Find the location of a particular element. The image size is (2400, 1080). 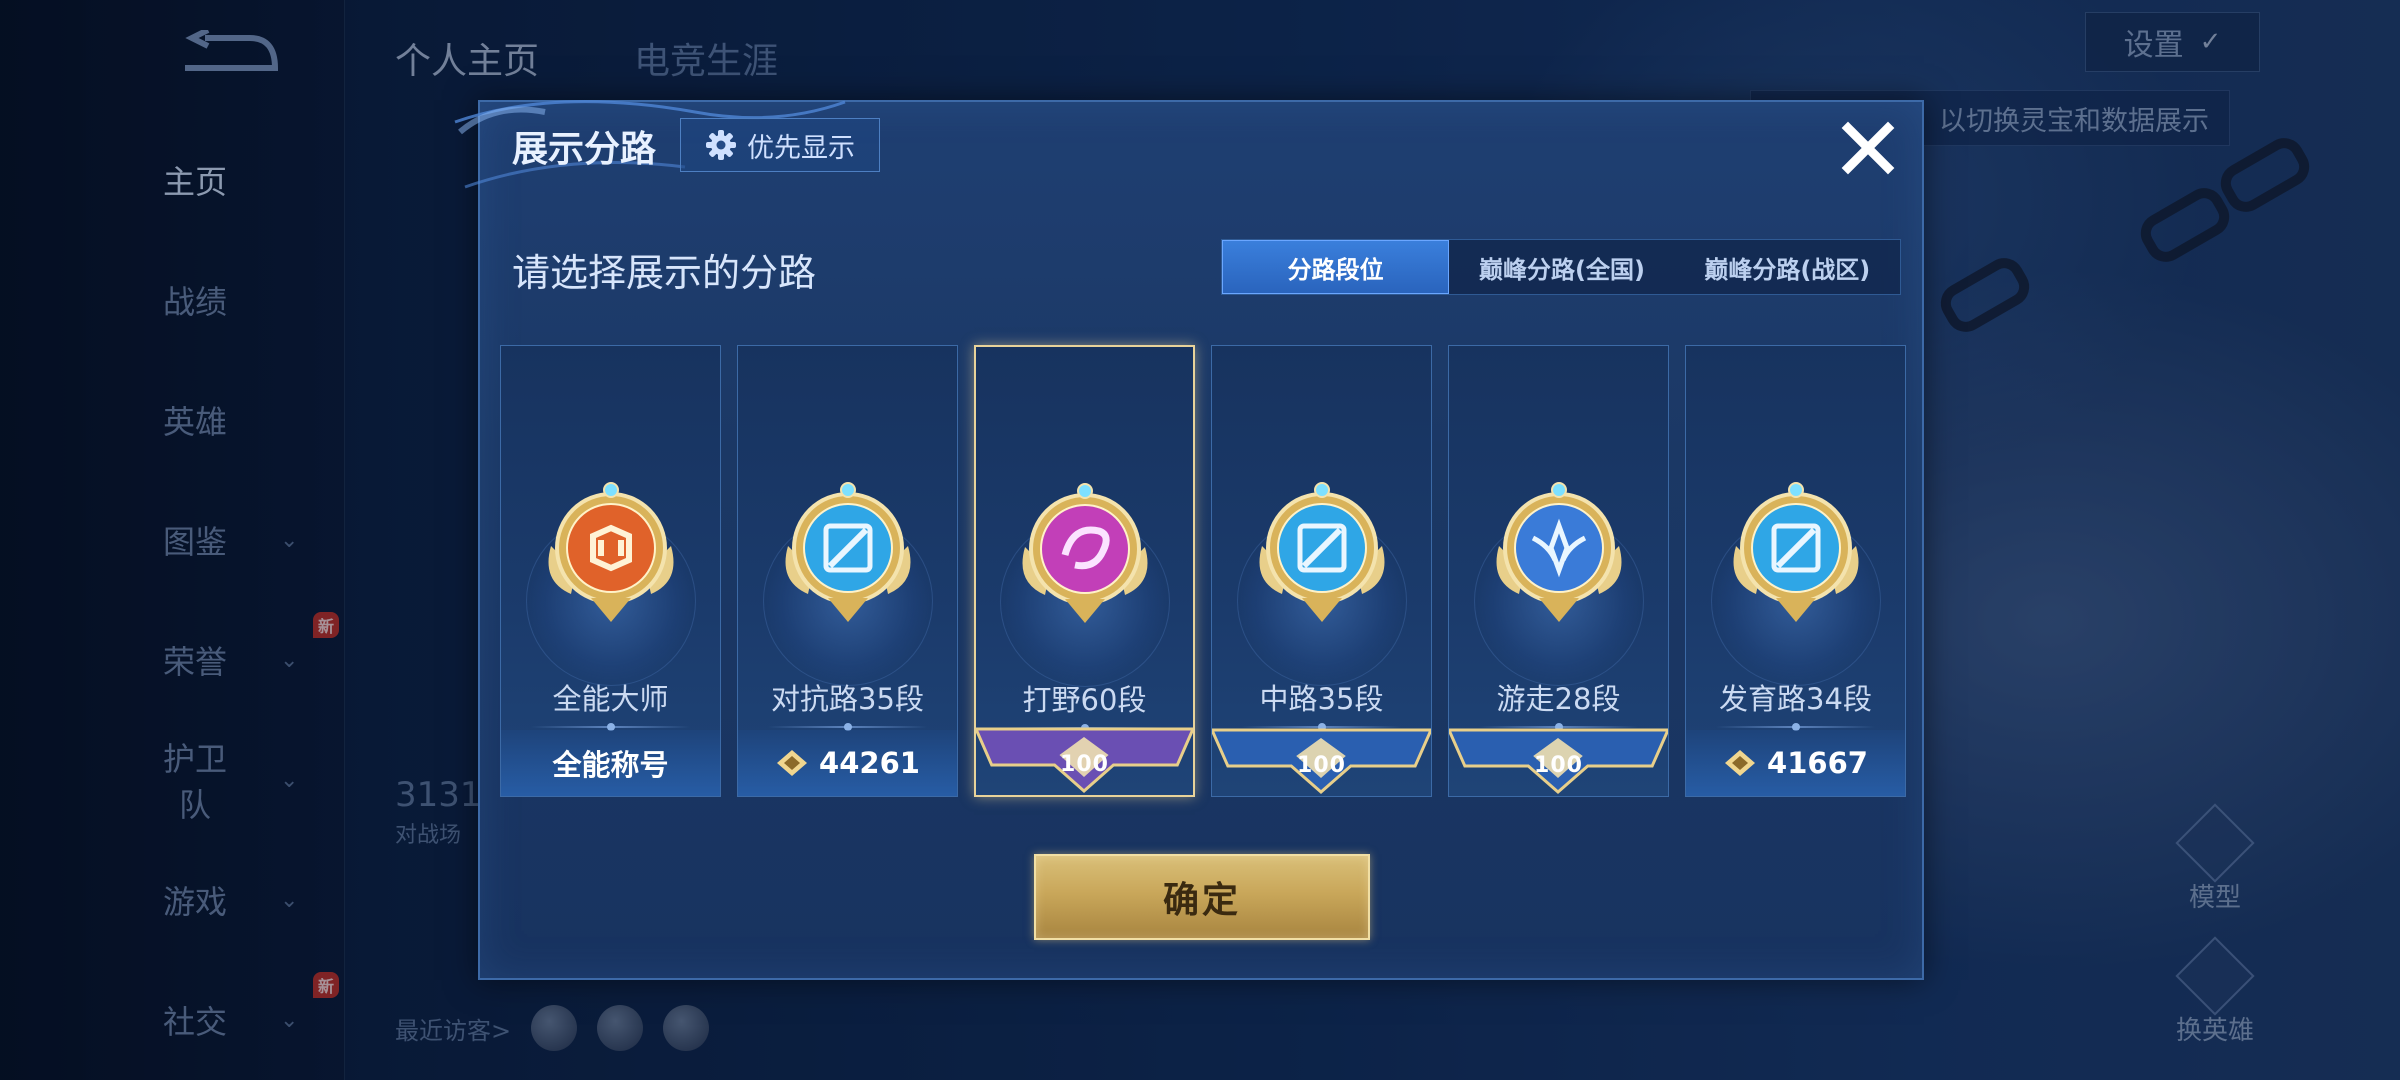

lane-card: 游走28段 100 is located at coordinates (1558, 571).